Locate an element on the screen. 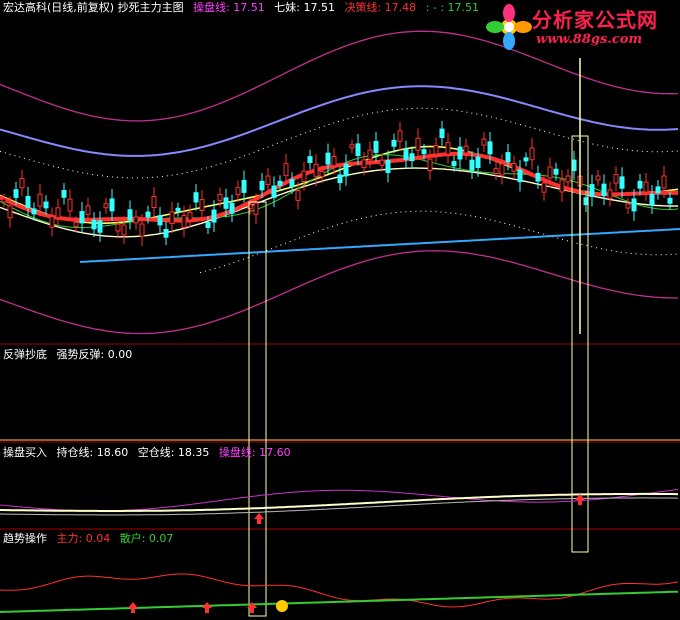 This screenshot has height=620, width=680. panel4-item-0: 主力: 0.04 is located at coordinates (83, 538).